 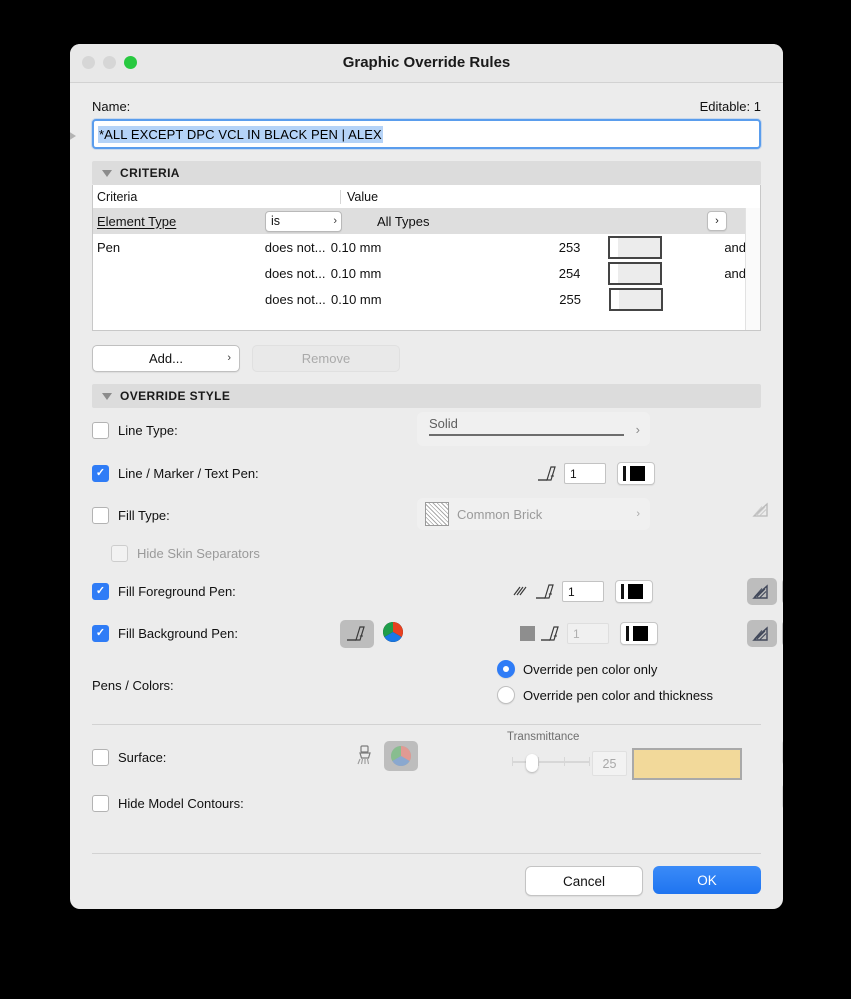 What do you see at coordinates (577, 669) in the screenshot?
I see `override-color-only-option: Override pen color only` at bounding box center [577, 669].